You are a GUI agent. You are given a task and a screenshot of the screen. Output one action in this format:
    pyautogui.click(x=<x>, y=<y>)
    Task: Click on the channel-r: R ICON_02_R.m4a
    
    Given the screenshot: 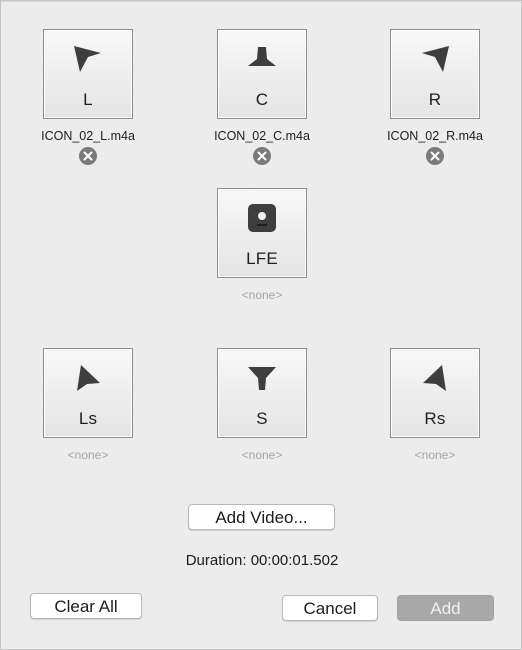 What is the action you would take?
    pyautogui.click(x=435, y=97)
    